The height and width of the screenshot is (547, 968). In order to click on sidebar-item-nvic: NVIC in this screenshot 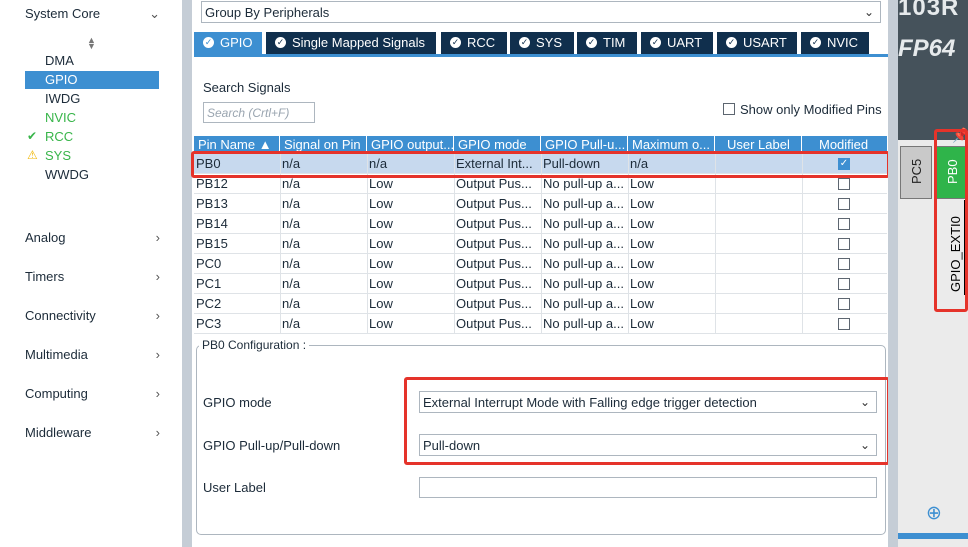, I will do `click(92, 118)`.